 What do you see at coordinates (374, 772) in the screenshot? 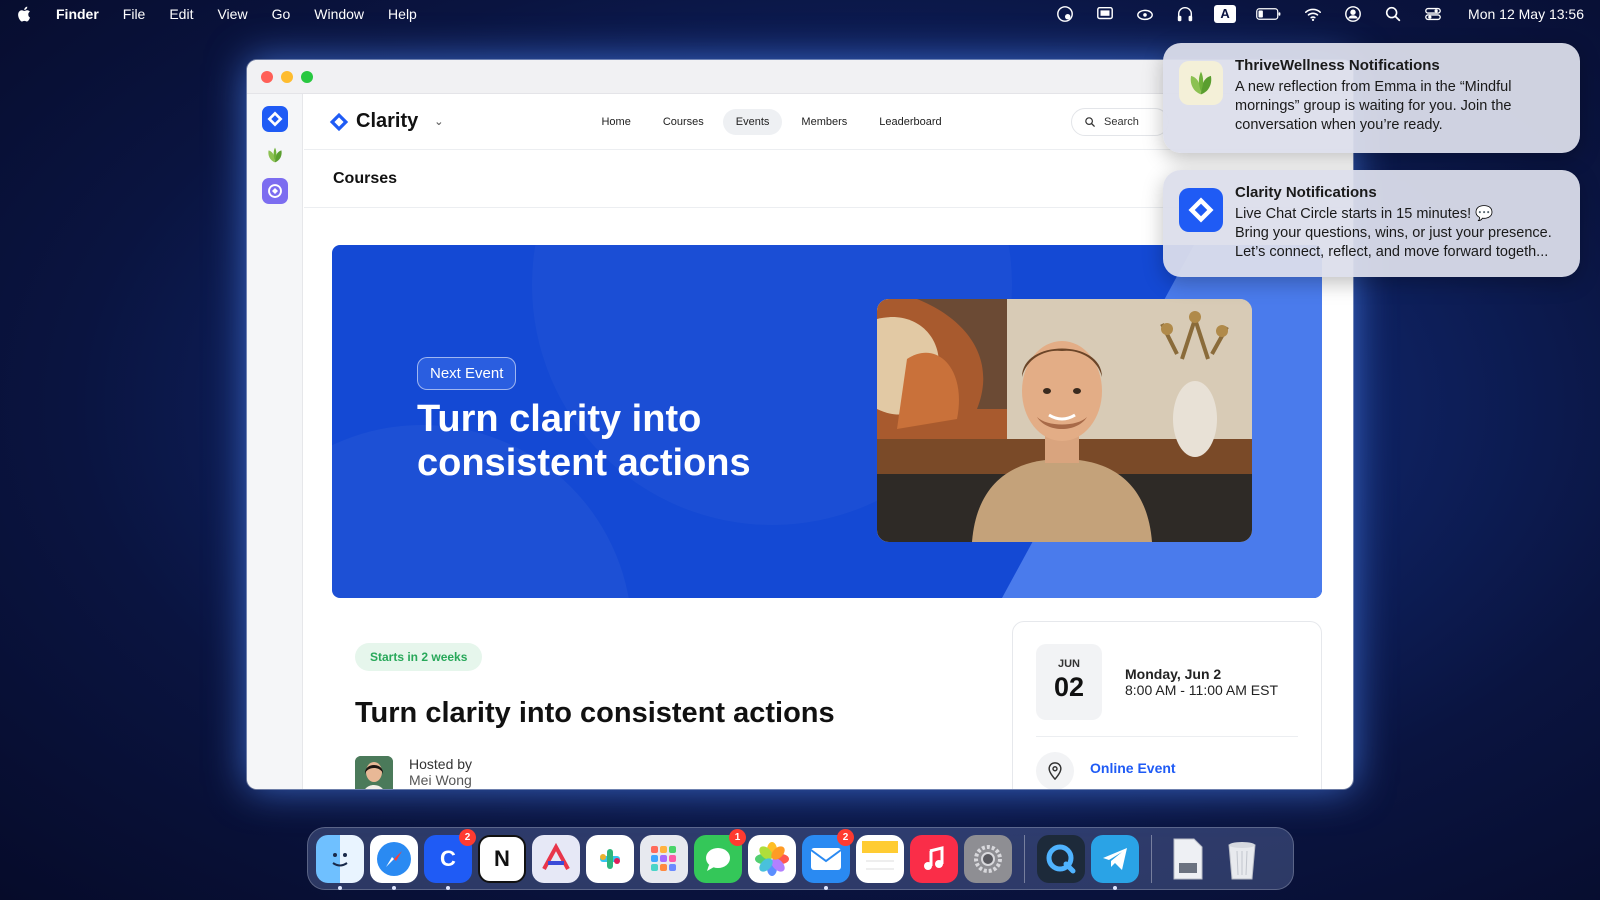
I see `avatar` at bounding box center [374, 772].